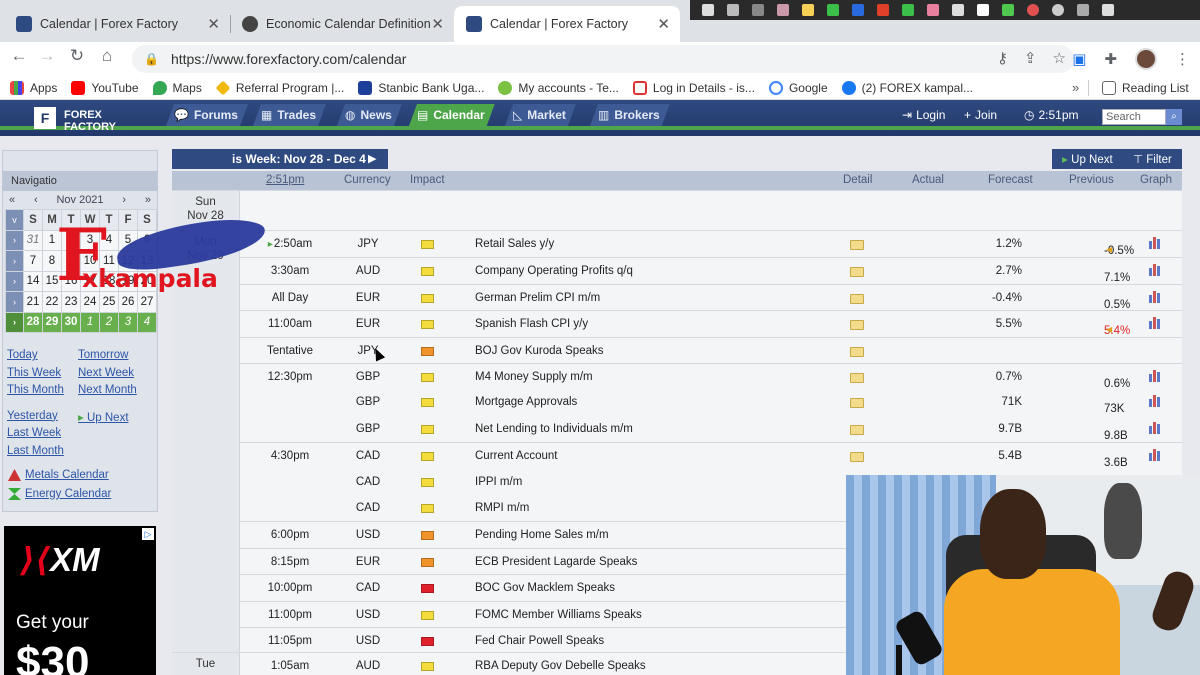 Image resolution: width=1200 pixels, height=675 pixels. What do you see at coordinates (105, 87) in the screenshot?
I see `bookmark-youtube: YouTube` at bounding box center [105, 87].